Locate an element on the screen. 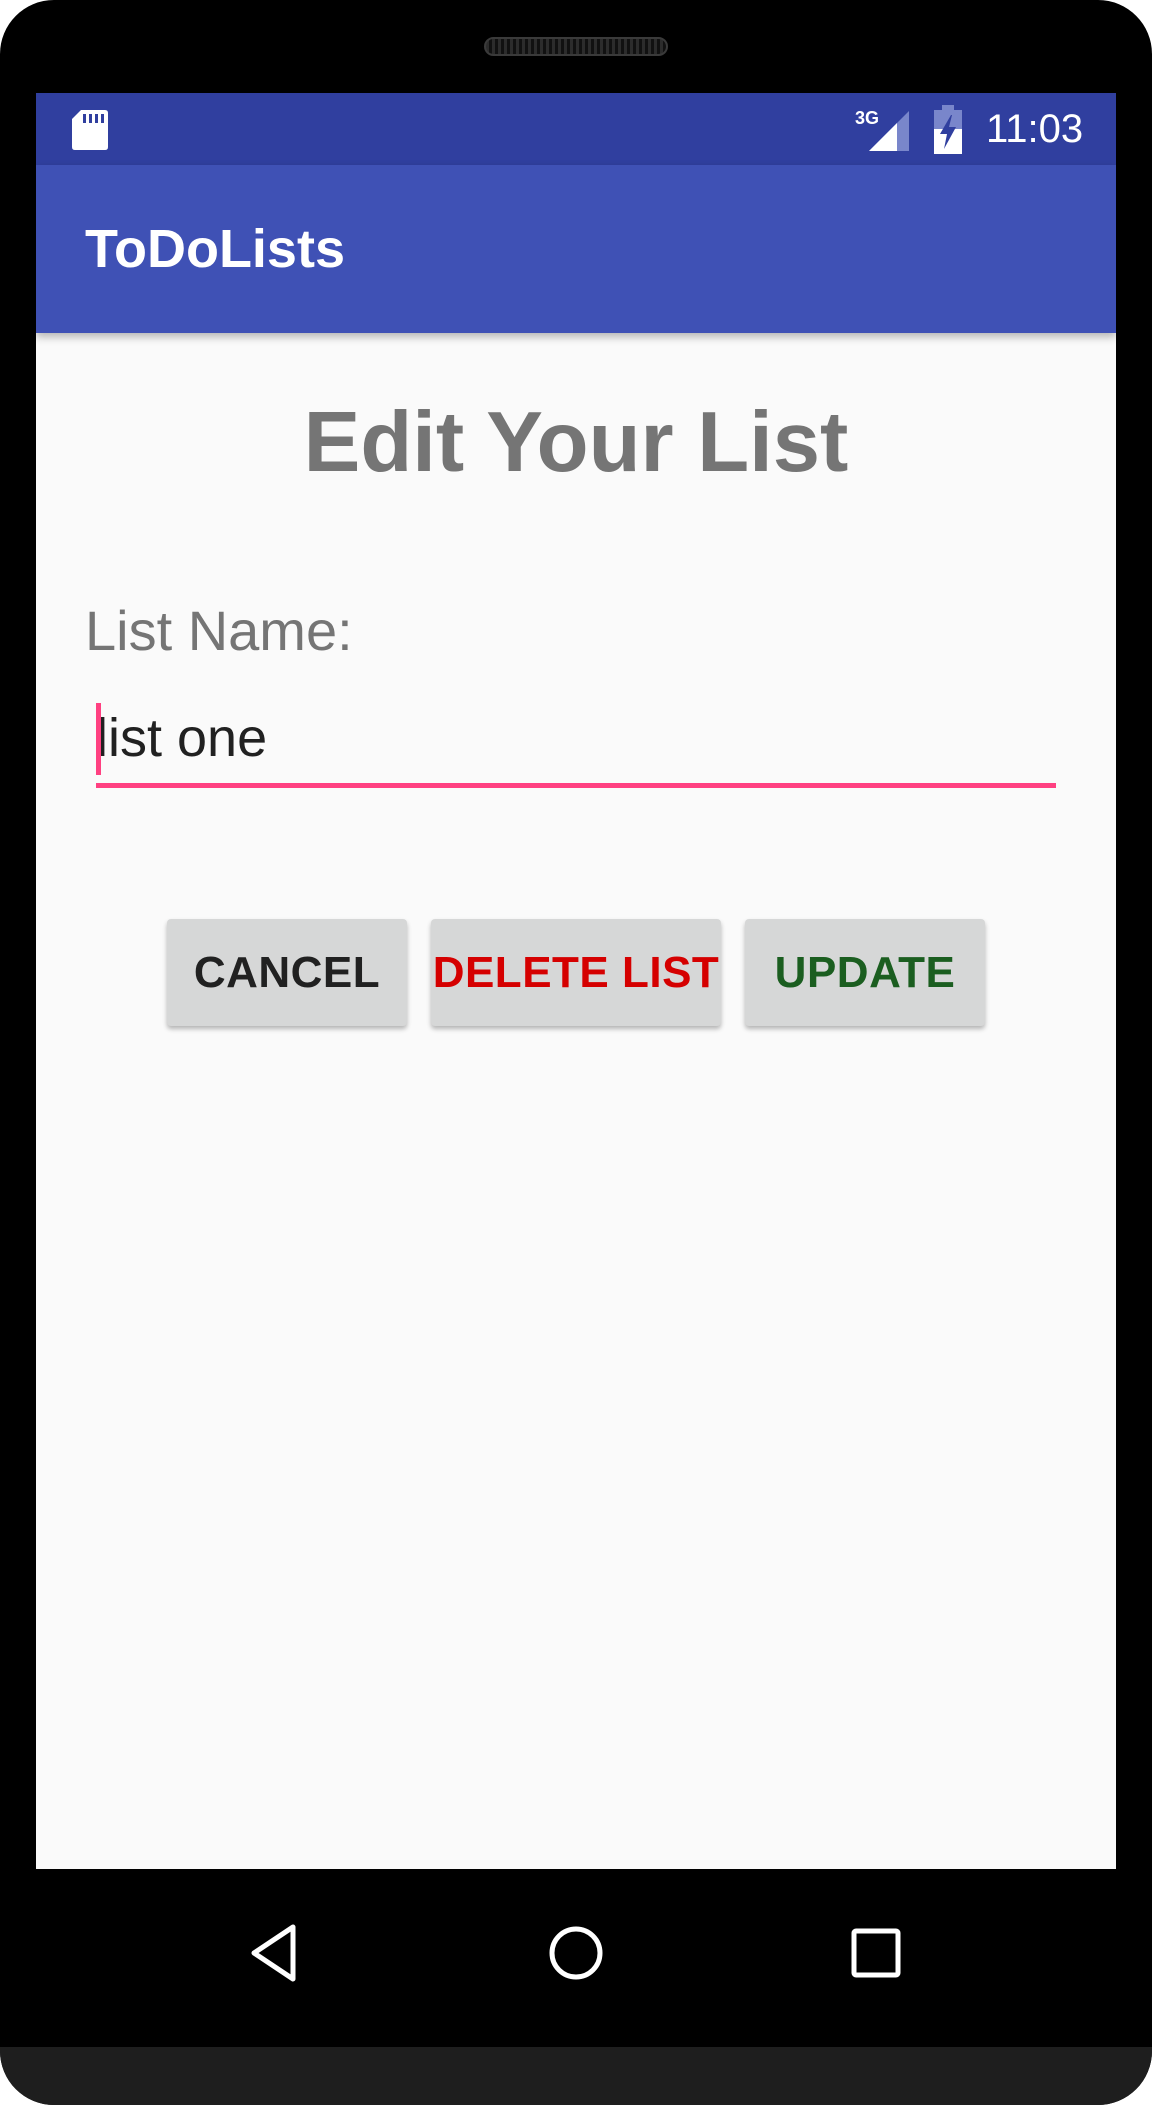  list-name-value: list one is located at coordinates (182, 738).